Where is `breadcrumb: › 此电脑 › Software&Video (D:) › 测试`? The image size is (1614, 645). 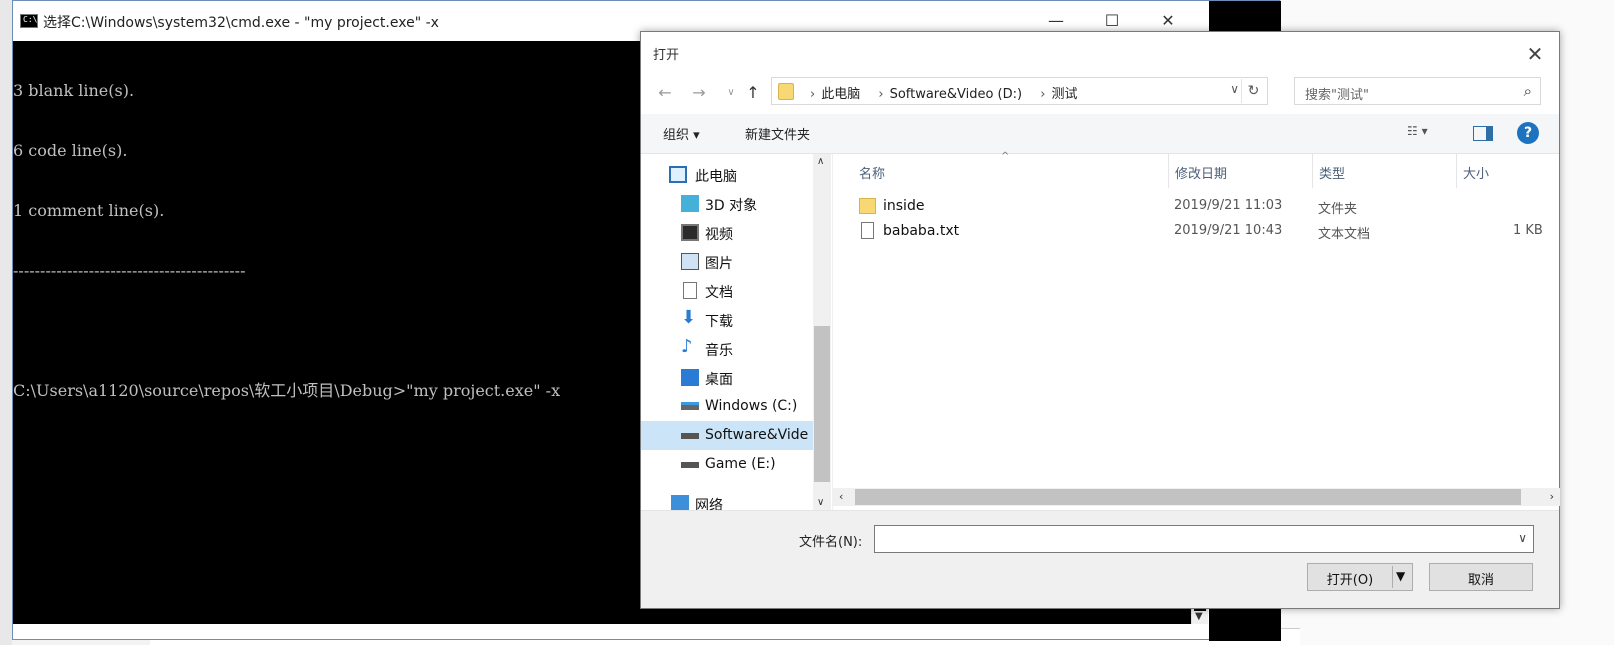 breadcrumb: › 此电脑 › Software&Video (D:) › 测试 is located at coordinates (944, 94).